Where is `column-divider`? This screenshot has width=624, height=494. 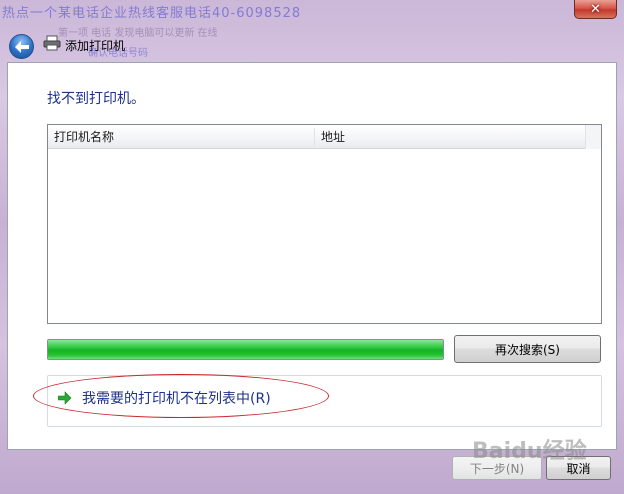
column-divider is located at coordinates (314, 137).